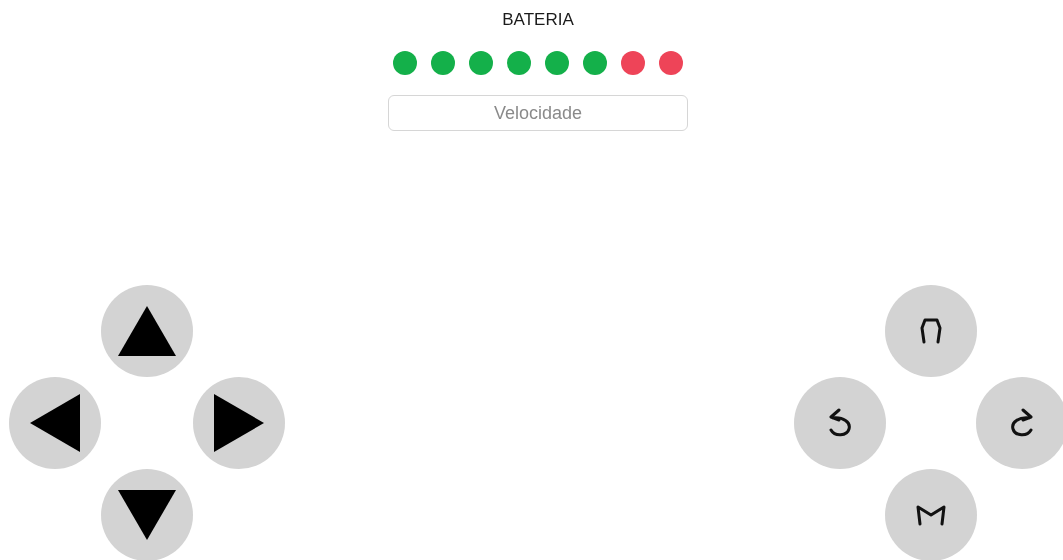 This screenshot has height=560, width=1063. What do you see at coordinates (840, 423) in the screenshot?
I see `rotate-left-icon` at bounding box center [840, 423].